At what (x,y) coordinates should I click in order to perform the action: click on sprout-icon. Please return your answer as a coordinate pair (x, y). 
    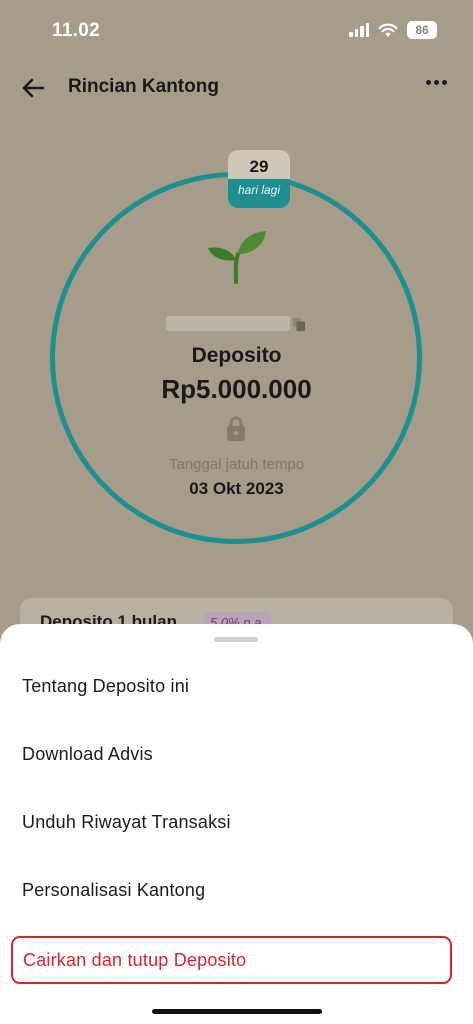
    Looking at the image, I should click on (237, 257).